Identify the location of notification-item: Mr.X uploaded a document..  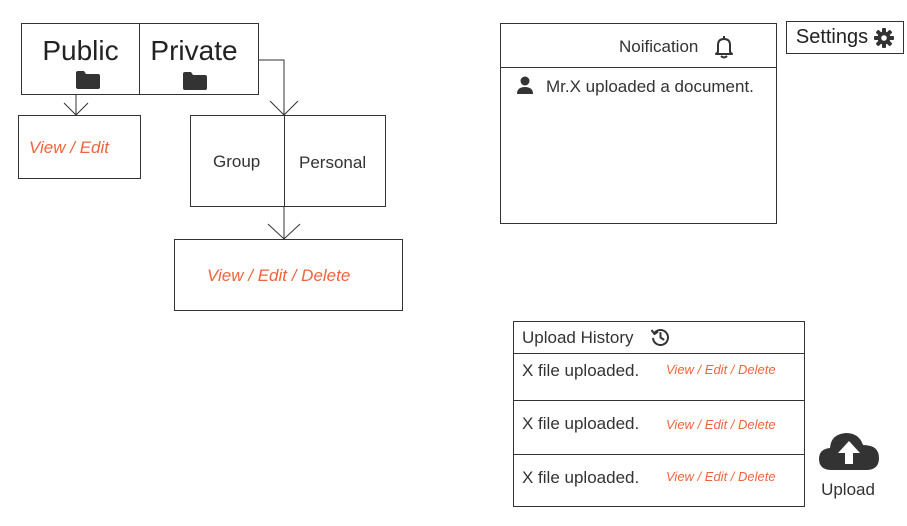
(638, 84).